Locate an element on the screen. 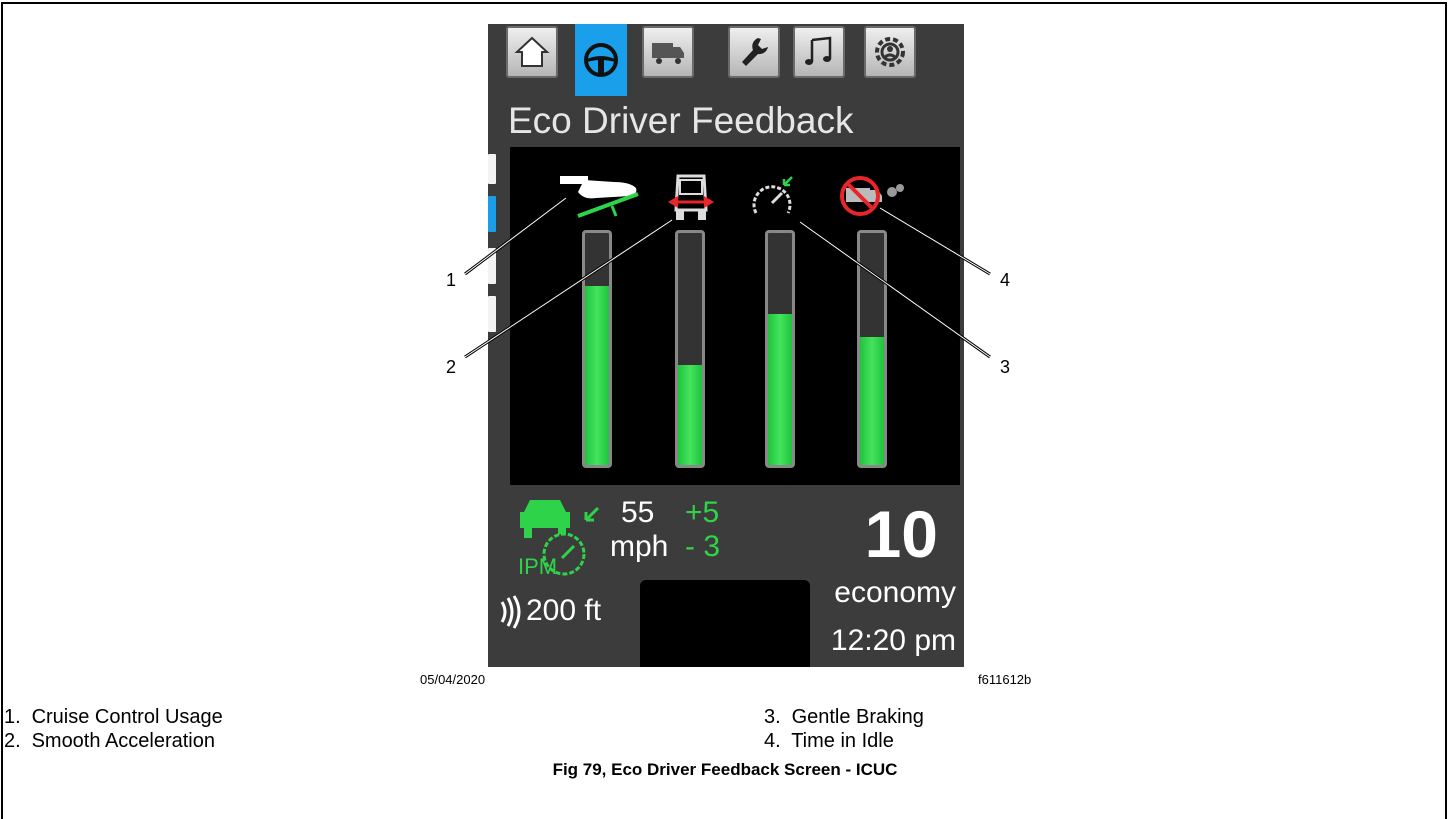 The height and width of the screenshot is (819, 1450). tab-driving is located at coordinates (601, 60).